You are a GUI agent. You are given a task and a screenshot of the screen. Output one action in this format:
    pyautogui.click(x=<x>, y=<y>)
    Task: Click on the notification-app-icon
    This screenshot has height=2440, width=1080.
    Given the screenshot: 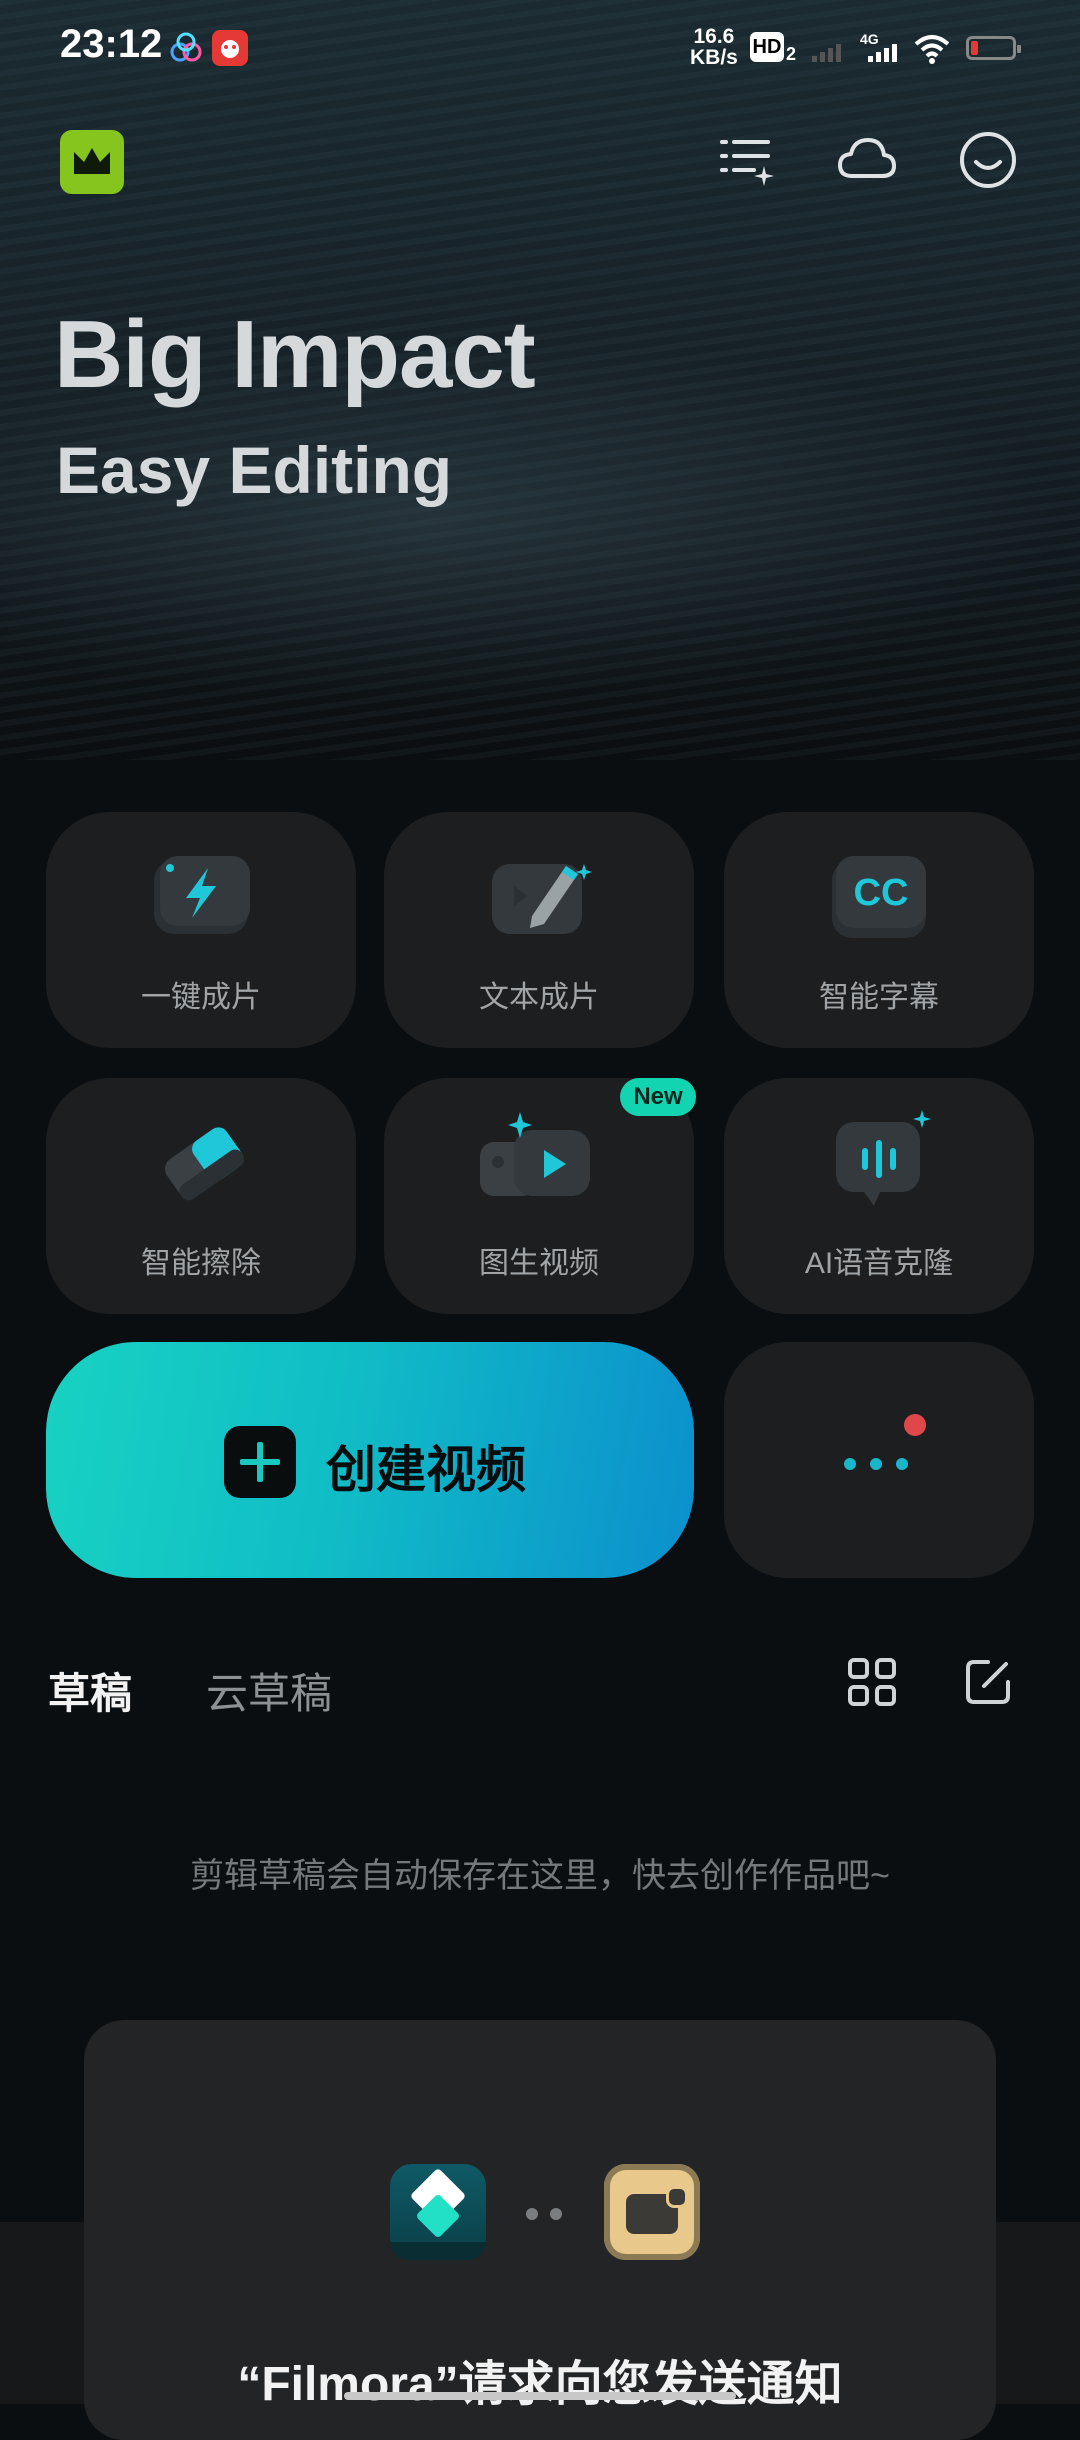 What is the action you would take?
    pyautogui.click(x=652, y=2212)
    